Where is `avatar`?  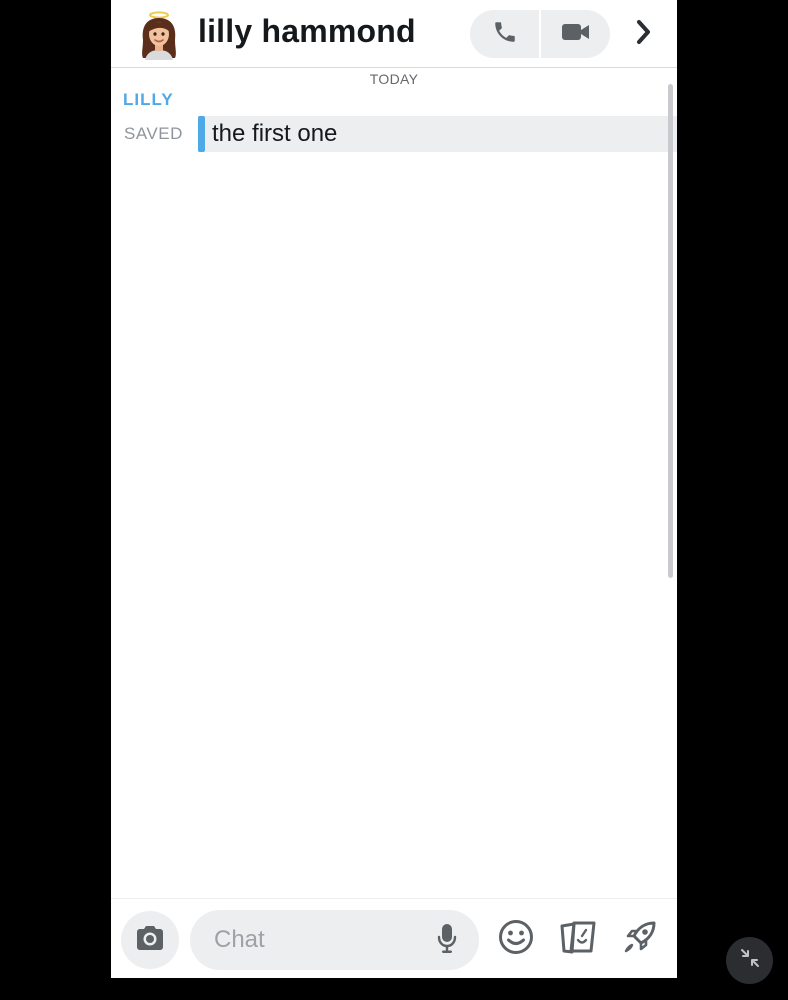 avatar is located at coordinates (159, 35).